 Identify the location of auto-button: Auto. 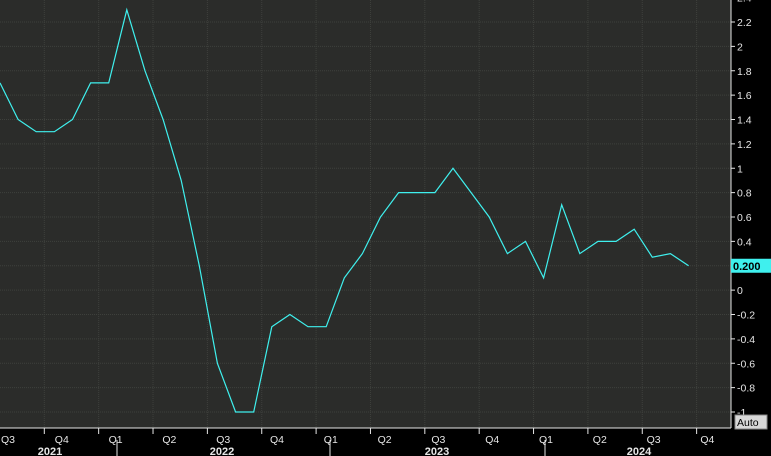
(751, 422).